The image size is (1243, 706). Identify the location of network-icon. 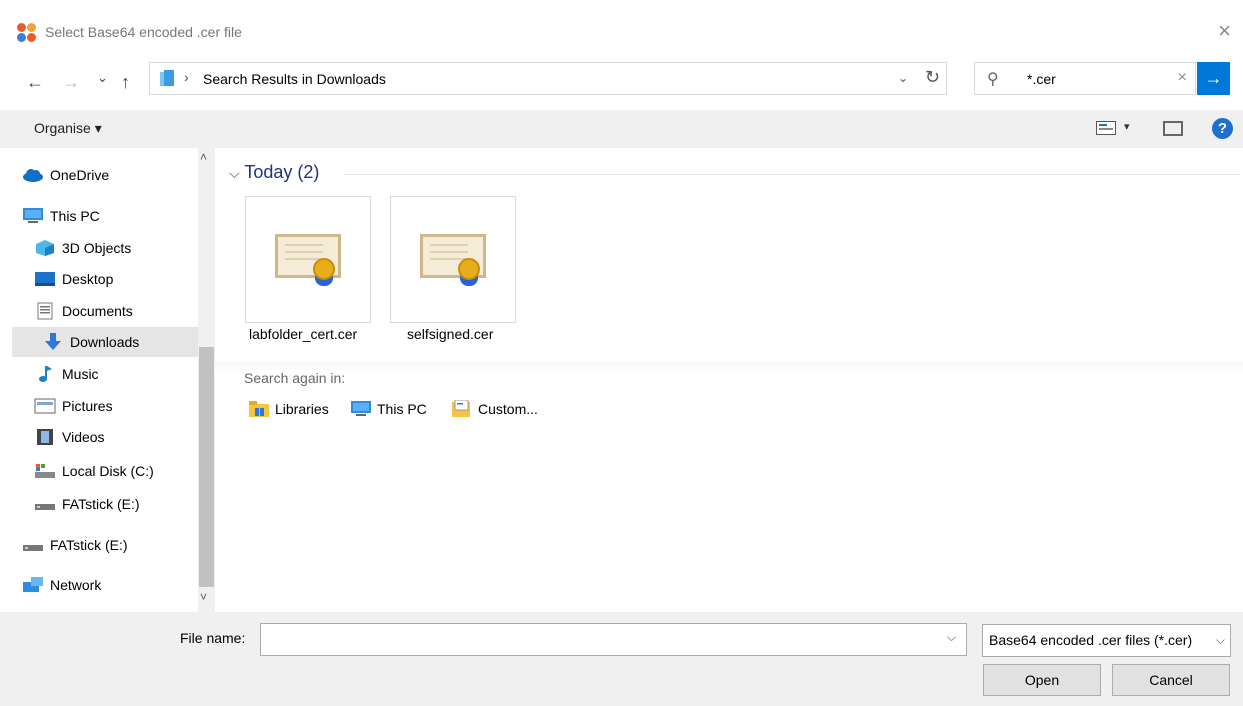
(33, 585).